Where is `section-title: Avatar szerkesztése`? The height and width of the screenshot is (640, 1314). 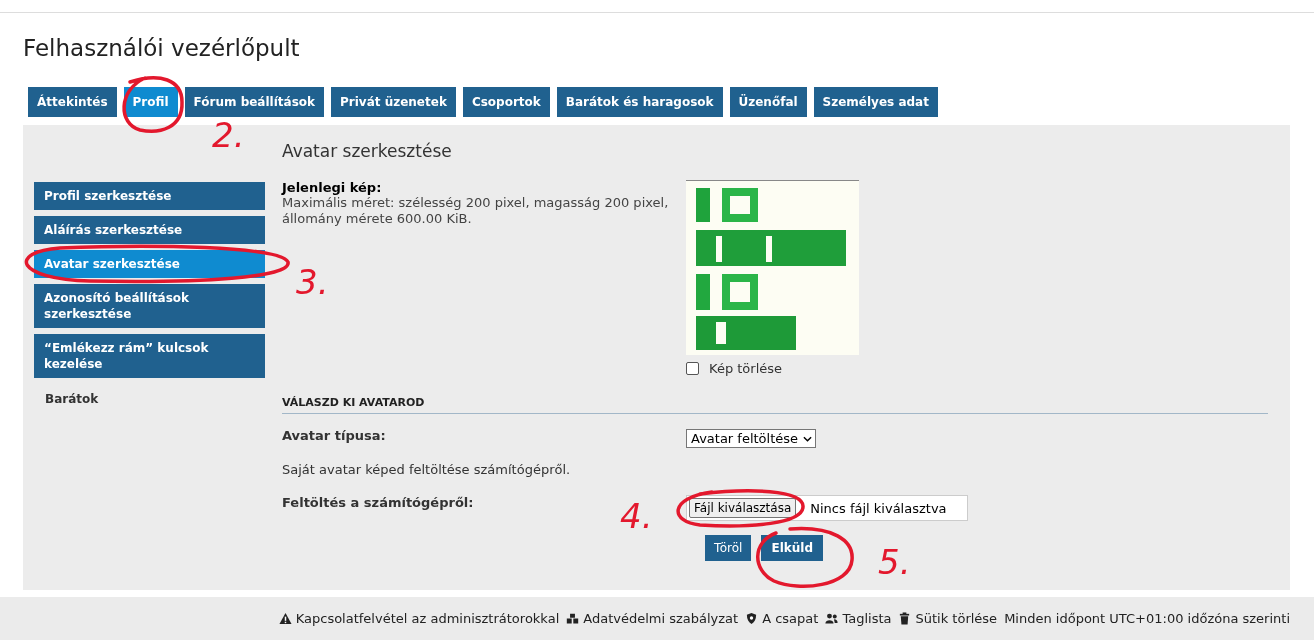
section-title: Avatar szerkesztése is located at coordinates (367, 151).